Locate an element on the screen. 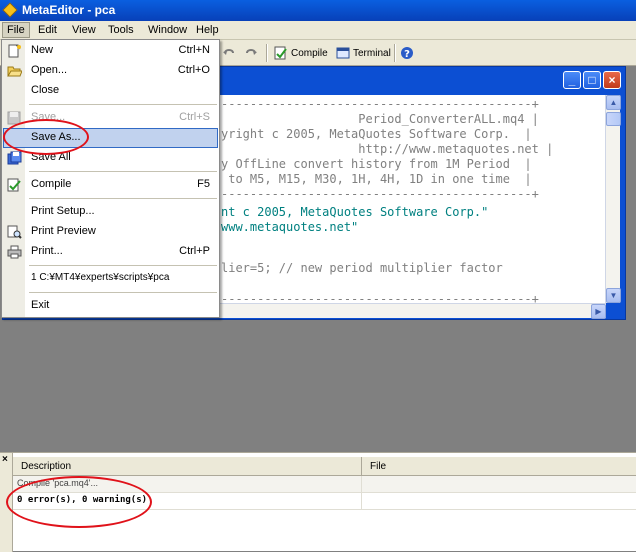 The height and width of the screenshot is (552, 636). menu-item-open: Open... Ctrl+O is located at coordinates (110, 71).